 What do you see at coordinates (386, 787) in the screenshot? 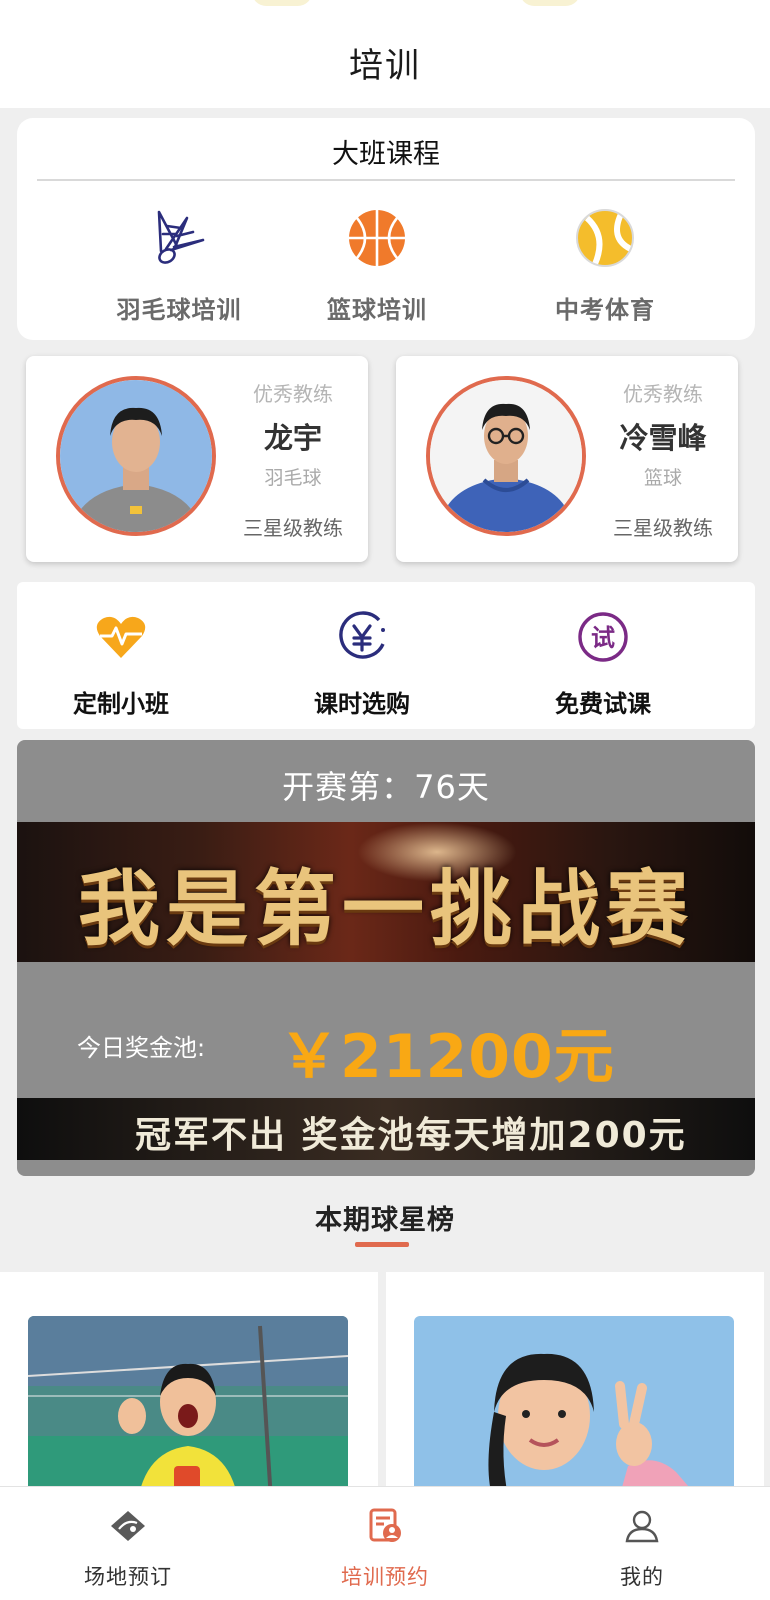
I see `match-countdown: 开赛第：76天` at bounding box center [386, 787].